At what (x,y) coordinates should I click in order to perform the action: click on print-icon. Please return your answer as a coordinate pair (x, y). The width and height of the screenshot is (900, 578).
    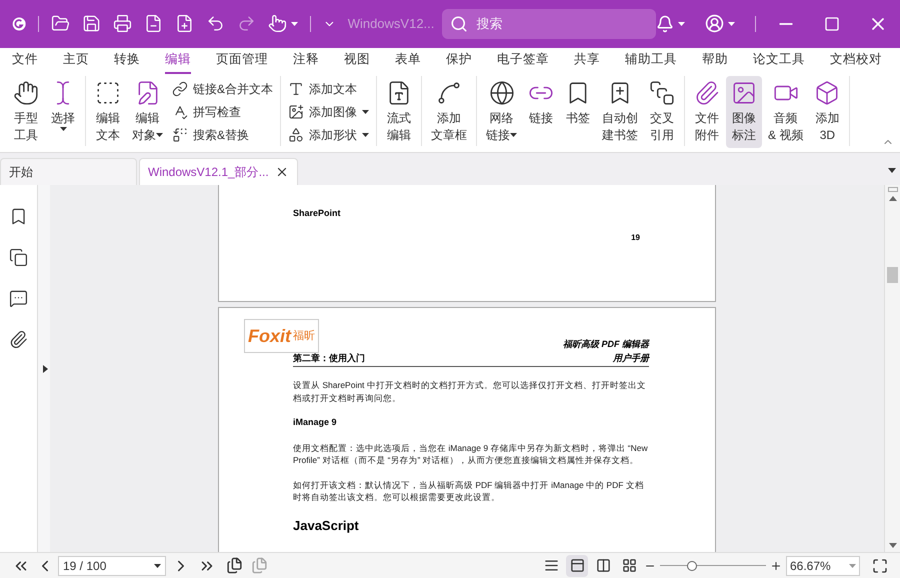
    Looking at the image, I should click on (122, 24).